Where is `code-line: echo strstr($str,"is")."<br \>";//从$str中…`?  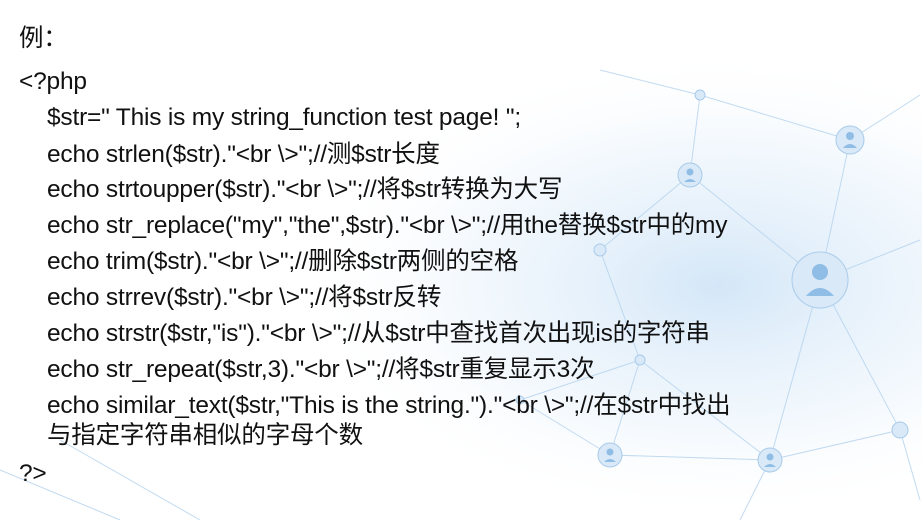
code-line: echo strstr($str,"is")."<br \>";//从$str中… is located at coordinates (378, 333).